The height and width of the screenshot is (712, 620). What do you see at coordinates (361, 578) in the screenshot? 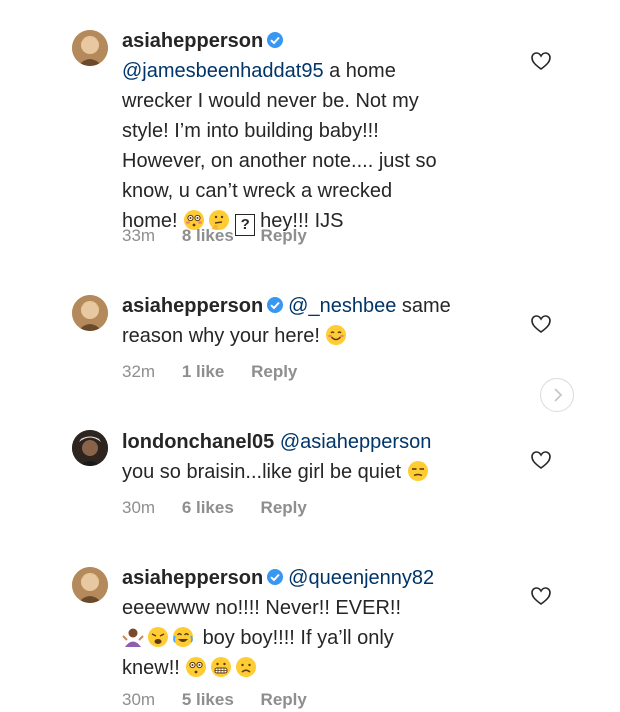
I see `mention-link: @queenjenny82` at bounding box center [361, 578].